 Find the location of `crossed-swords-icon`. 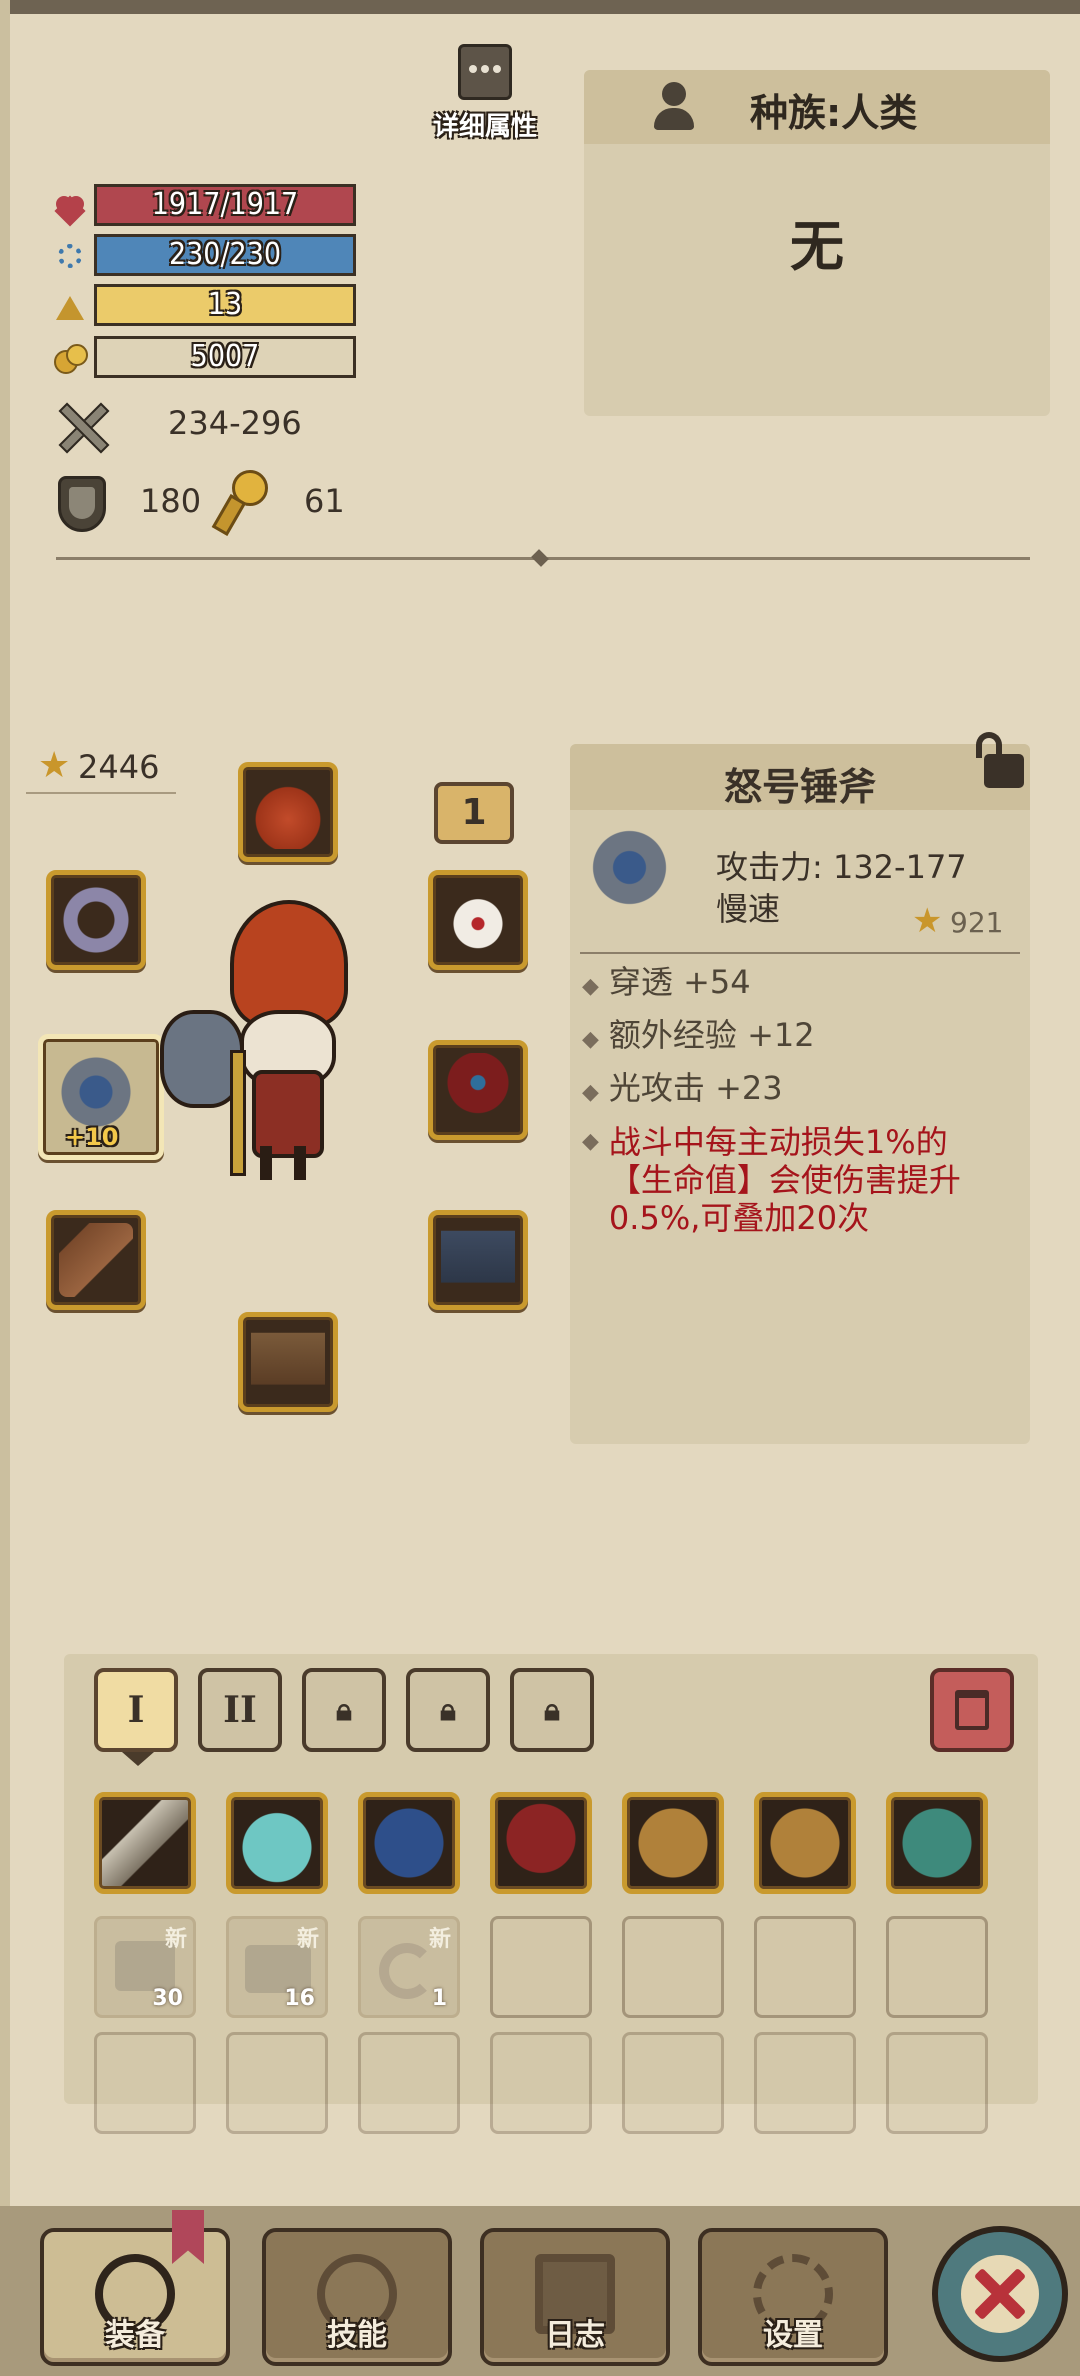

crossed-swords-icon is located at coordinates (82, 426).